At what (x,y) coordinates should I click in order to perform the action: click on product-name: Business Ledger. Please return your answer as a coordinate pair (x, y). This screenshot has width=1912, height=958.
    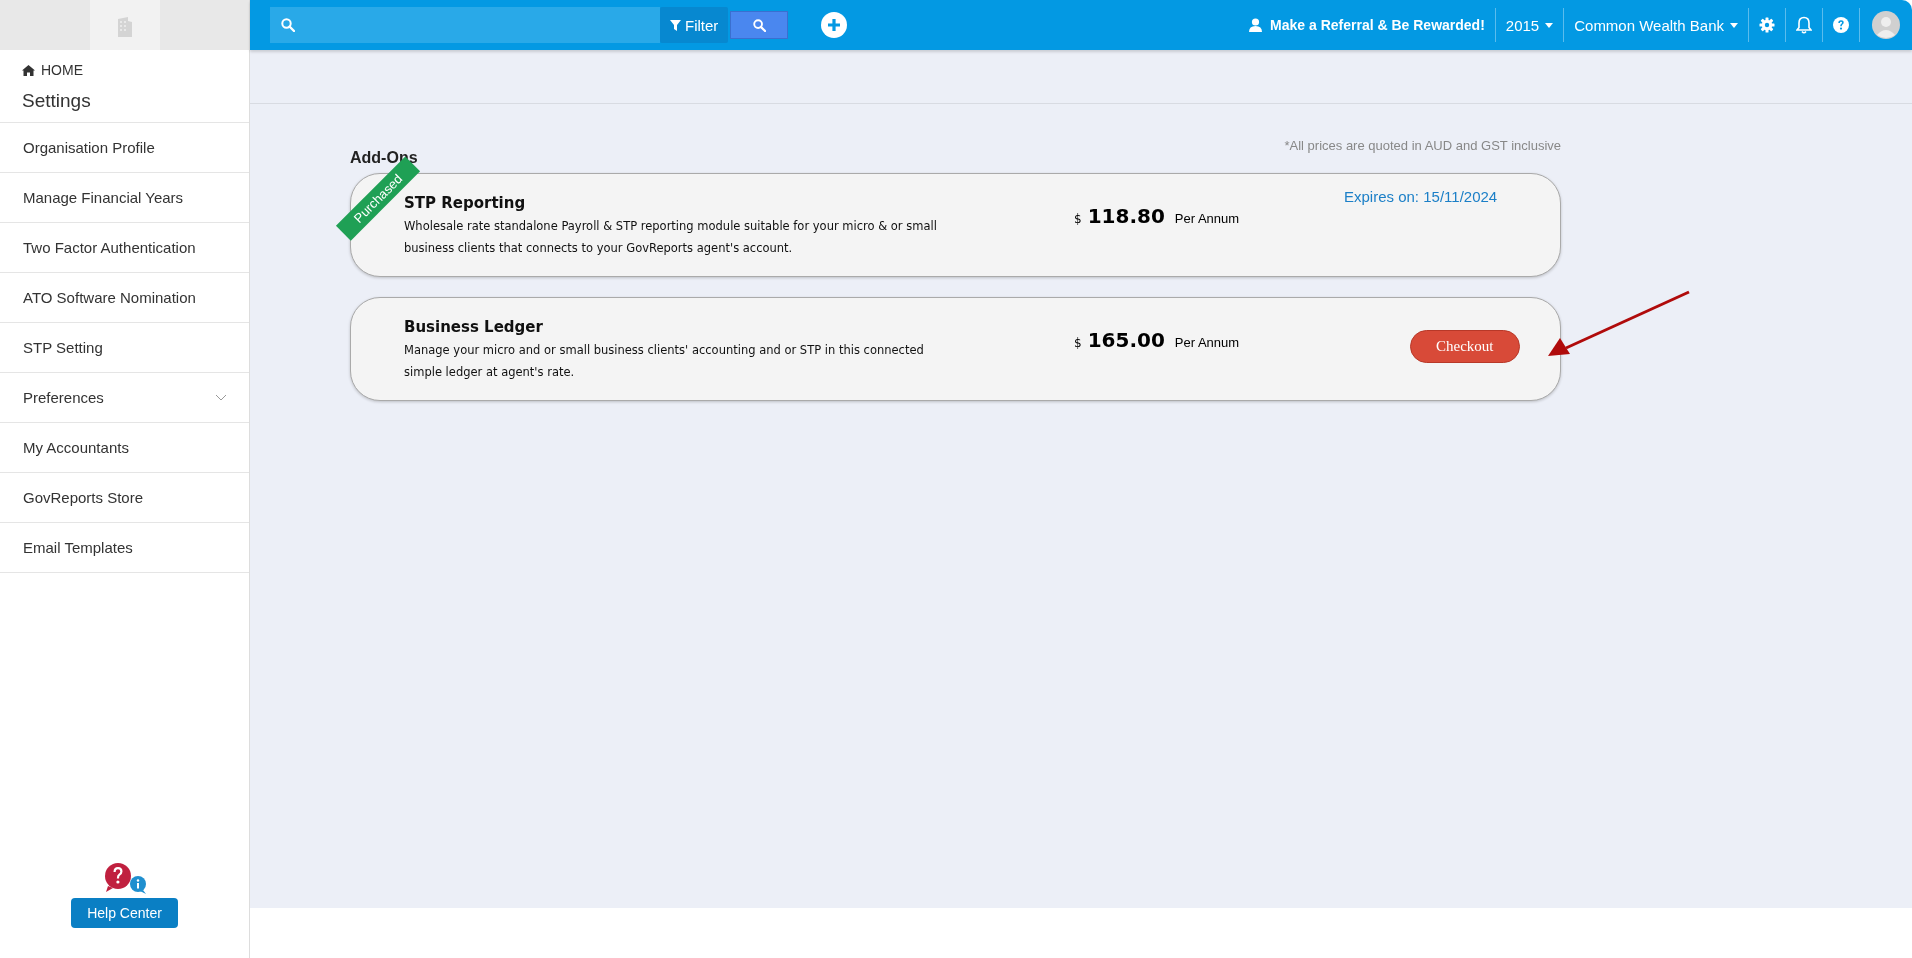
    Looking at the image, I should click on (474, 327).